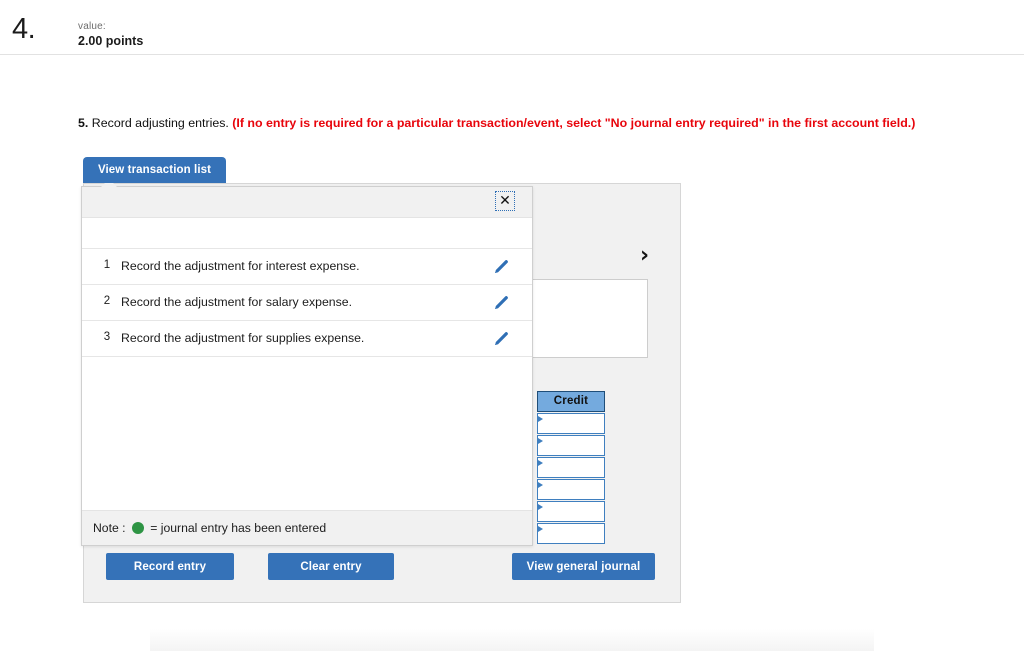  I want to click on note-suffix: = journal entry has been entered, so click(236, 528).